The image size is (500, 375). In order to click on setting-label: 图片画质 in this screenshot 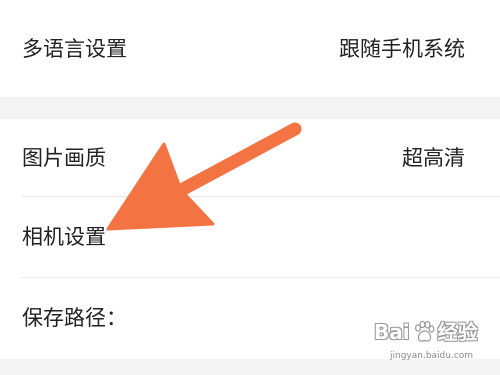, I will do `click(64, 157)`.